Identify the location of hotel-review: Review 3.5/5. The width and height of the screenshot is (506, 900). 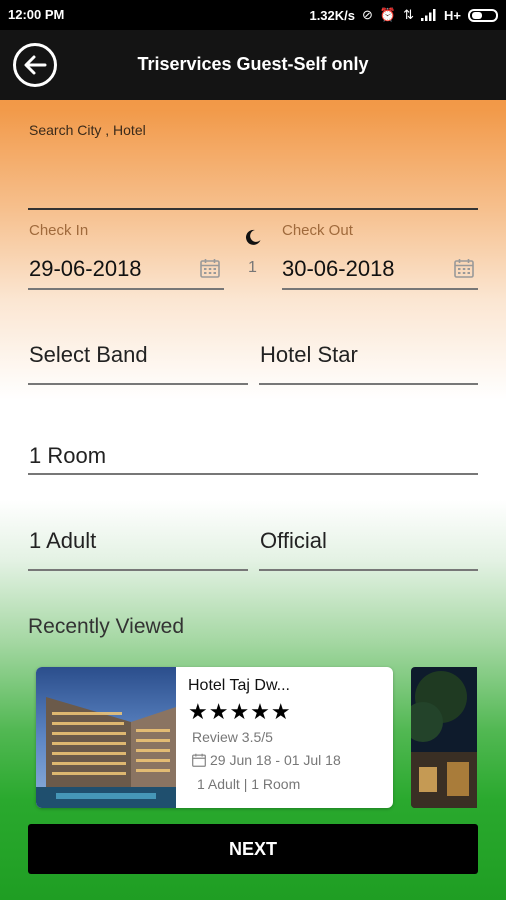
(232, 737).